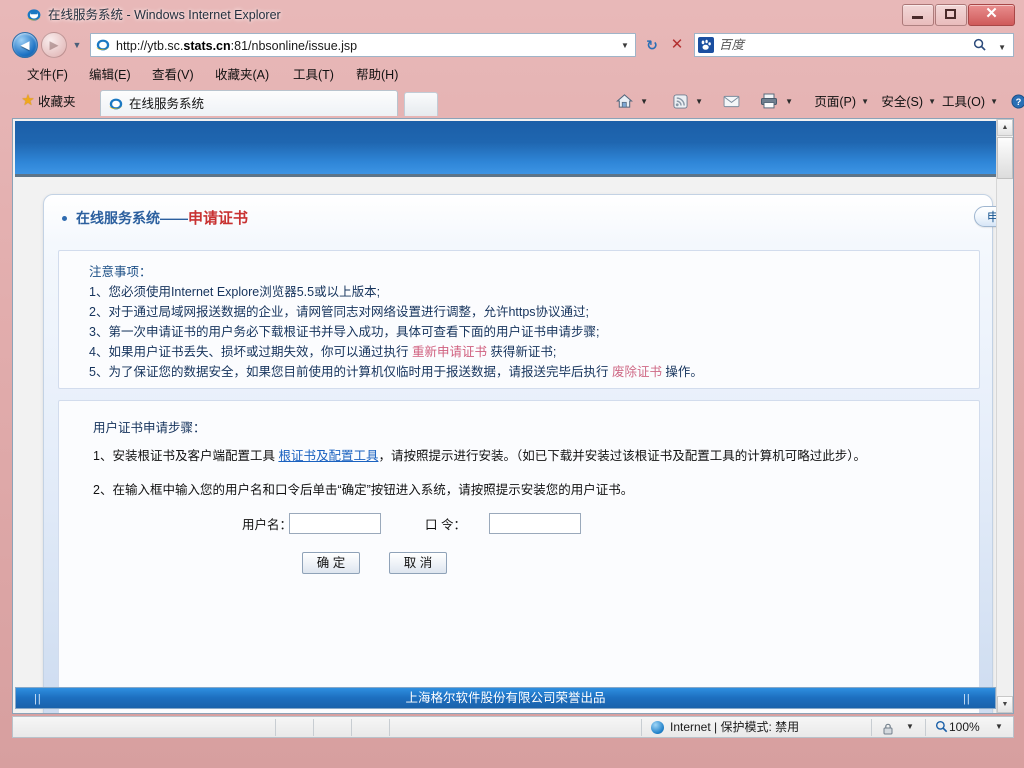  What do you see at coordinates (964, 727) in the screenshot?
I see `zoom-level-text: 100%` at bounding box center [964, 727].